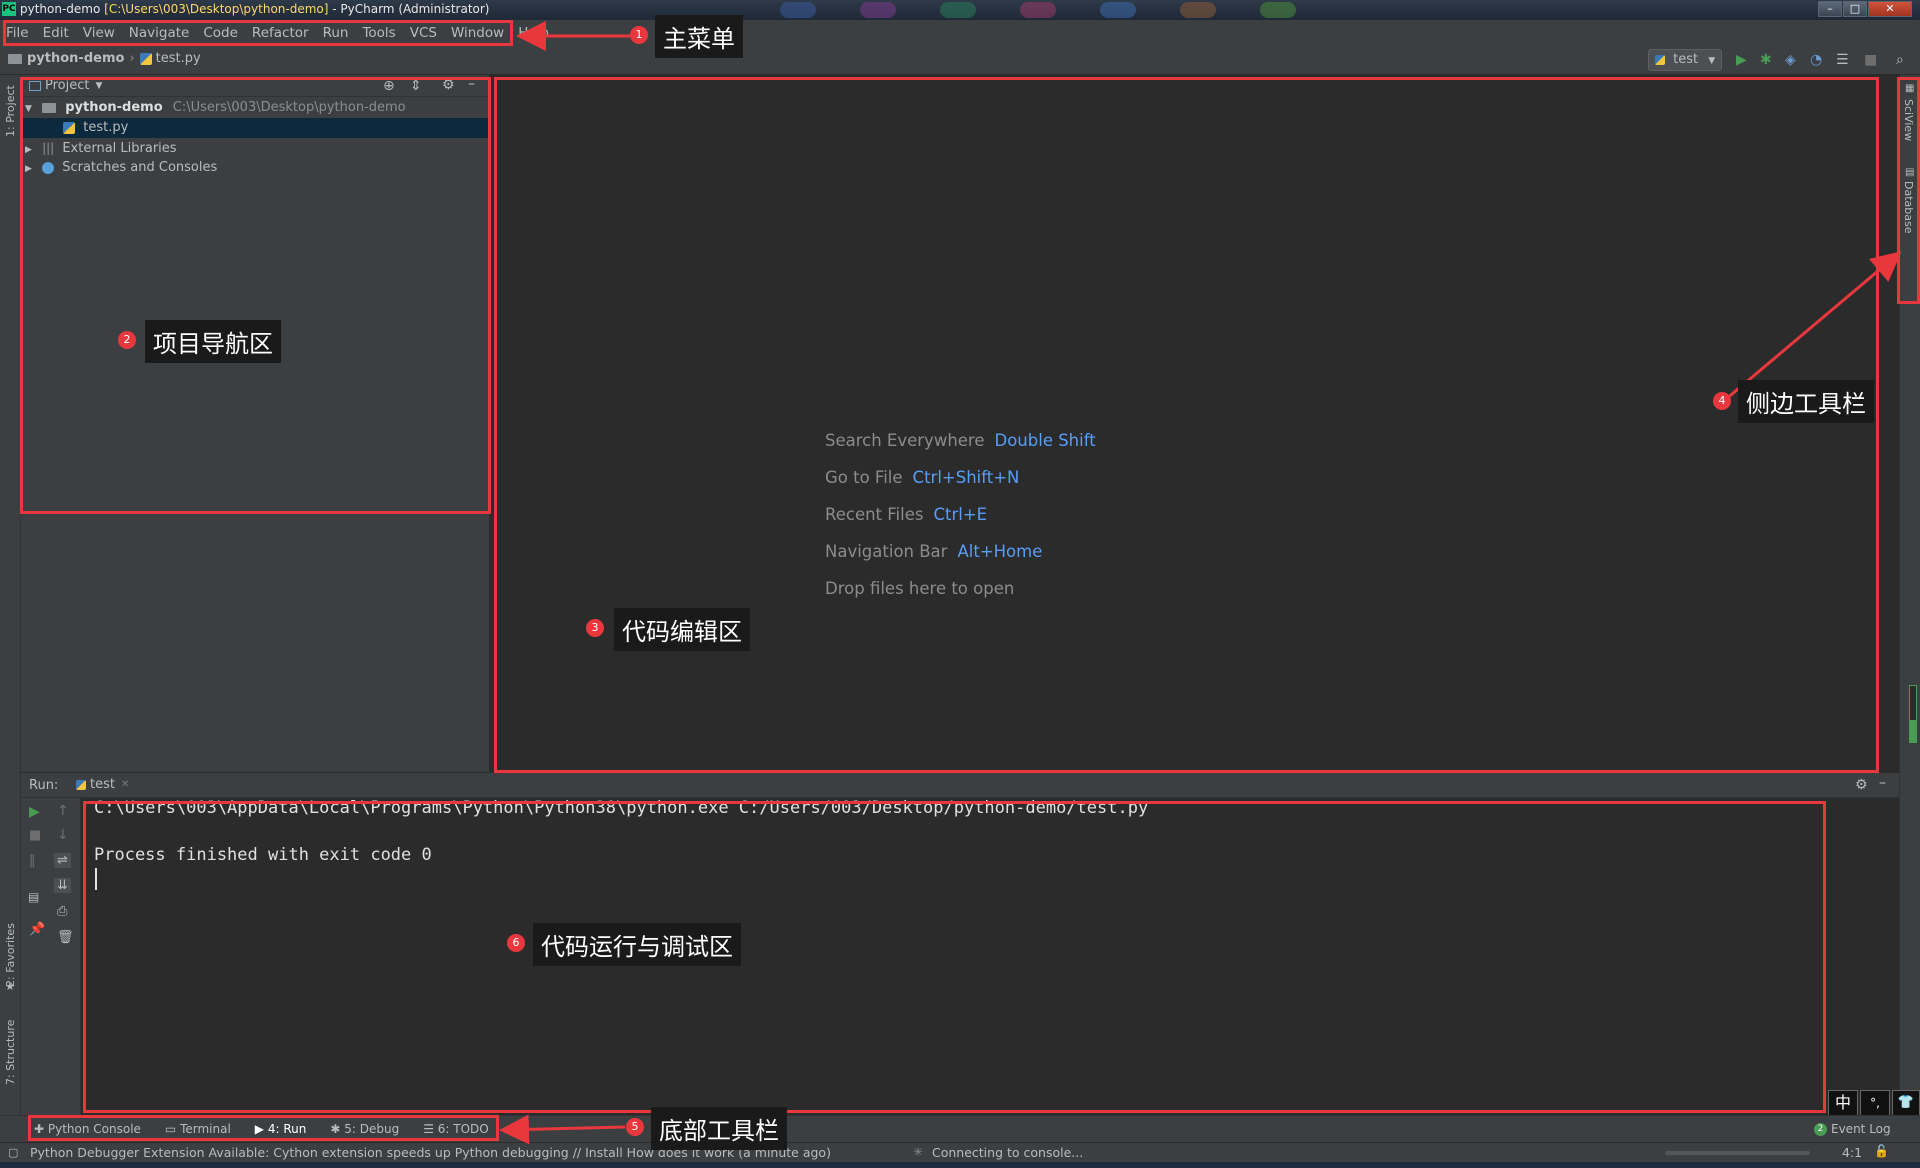 The height and width of the screenshot is (1168, 1920). I want to click on annotation-label-1: 主菜单, so click(699, 36).